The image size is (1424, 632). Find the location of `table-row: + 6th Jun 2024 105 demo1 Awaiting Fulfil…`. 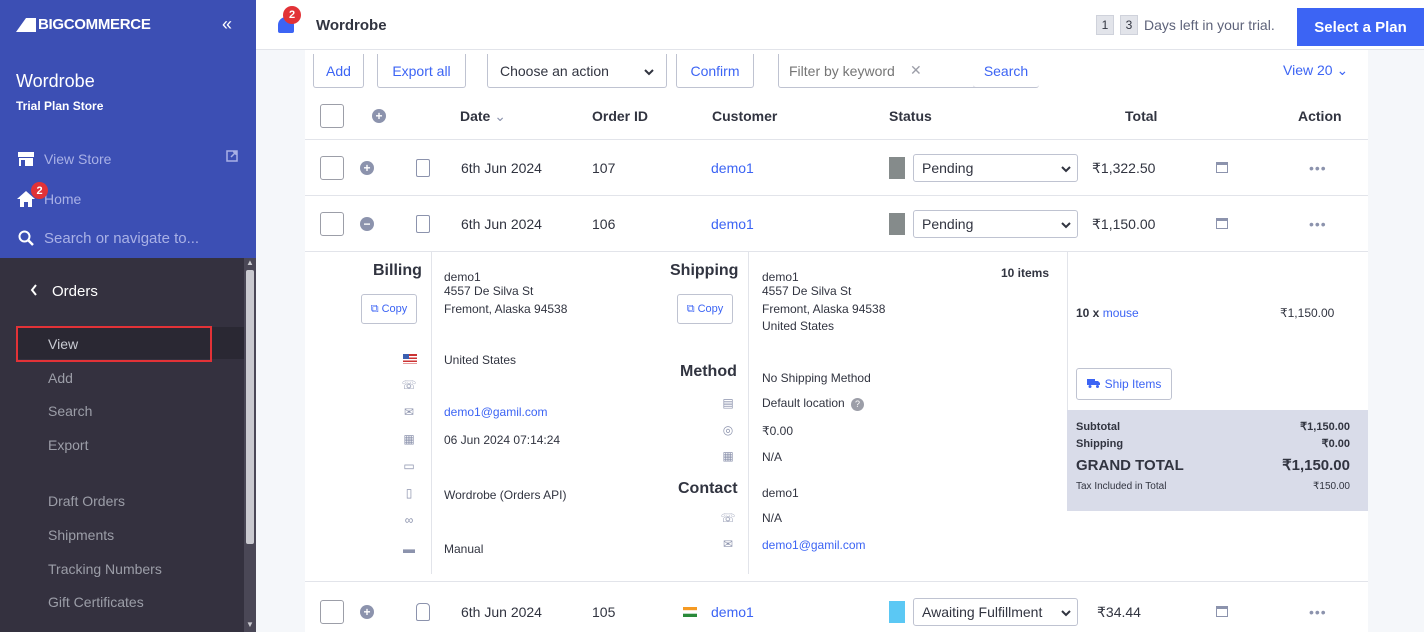

table-row: + 6th Jun 2024 105 demo1 Awaiting Fulfil… is located at coordinates (836, 608).